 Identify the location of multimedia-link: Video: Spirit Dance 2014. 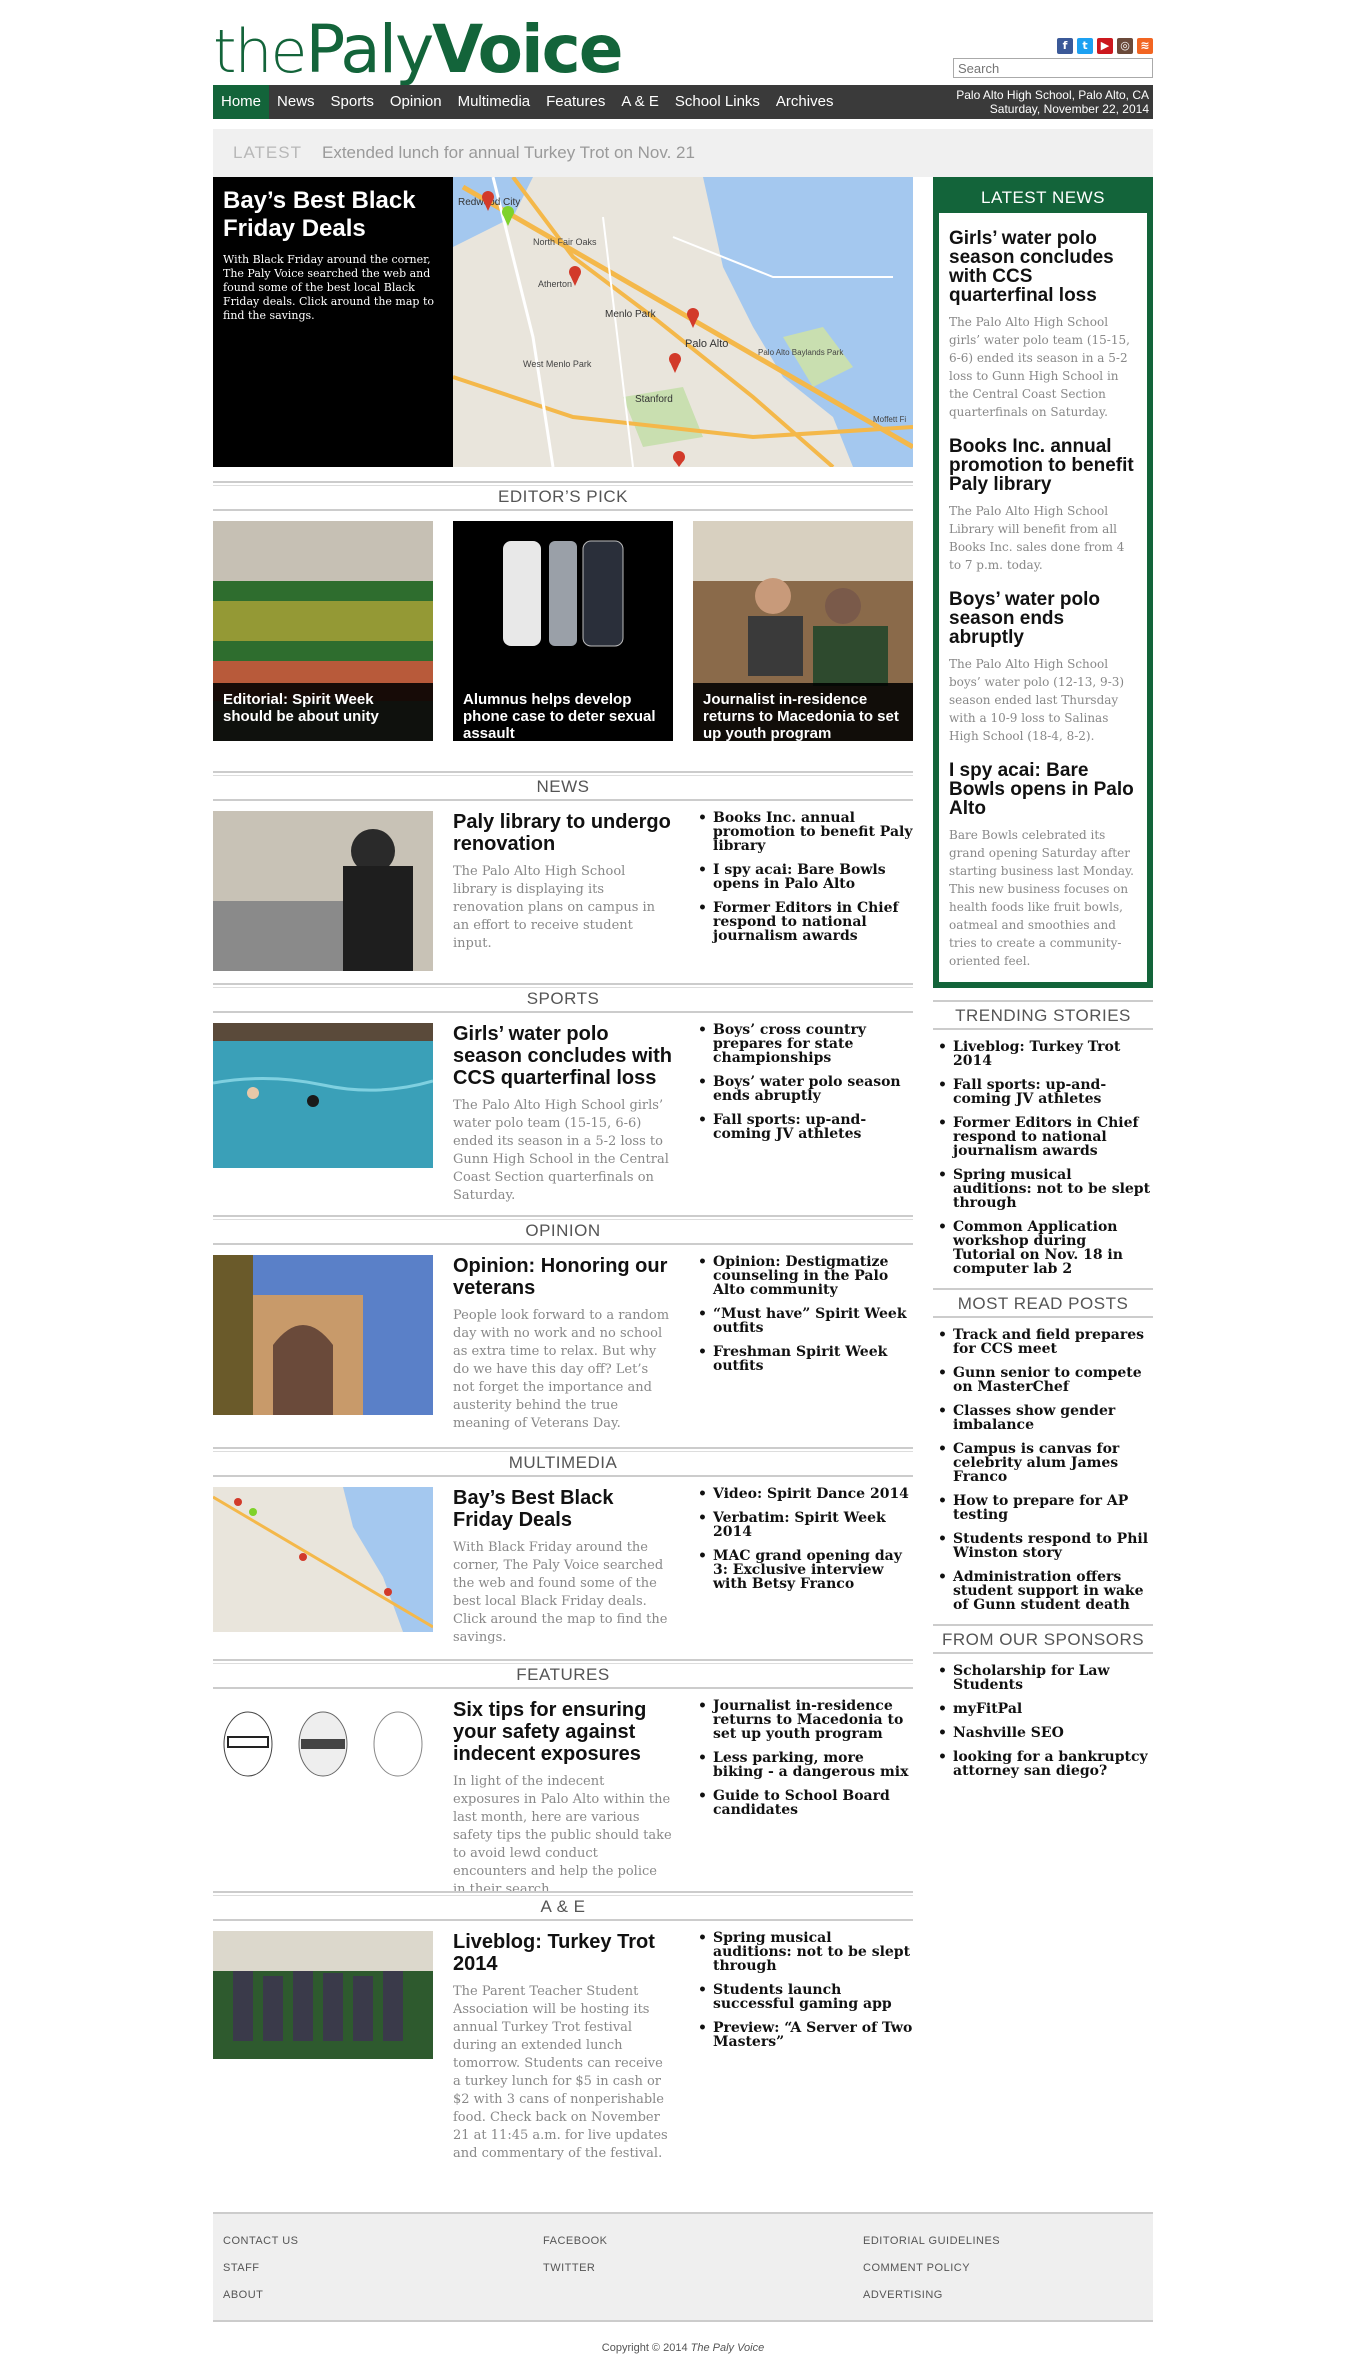
(805, 1494).